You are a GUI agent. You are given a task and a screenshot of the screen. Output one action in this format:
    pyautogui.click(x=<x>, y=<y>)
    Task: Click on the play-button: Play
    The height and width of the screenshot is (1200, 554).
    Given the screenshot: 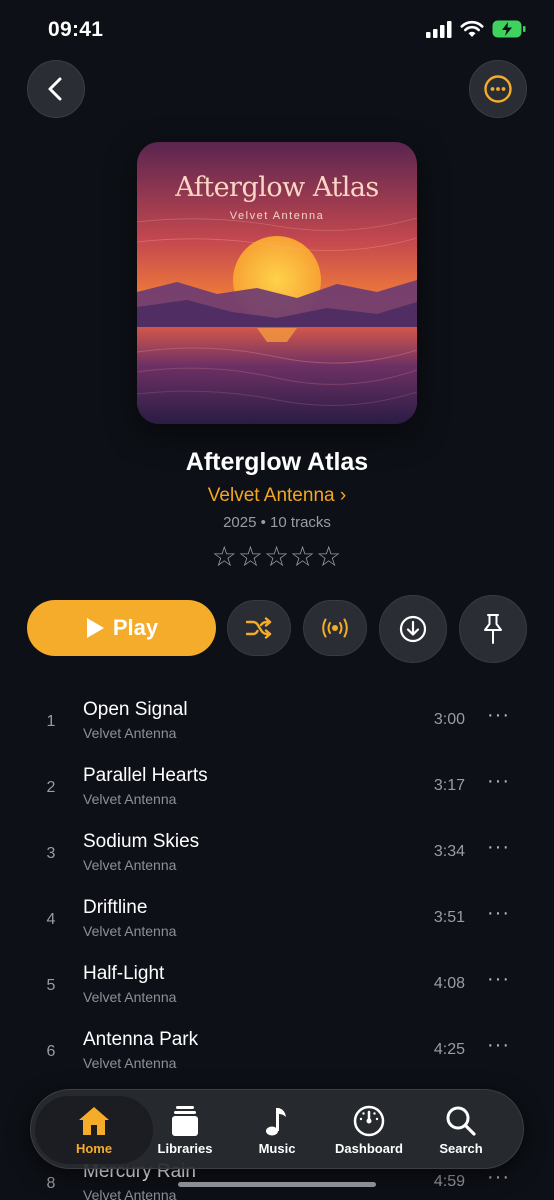 What is the action you would take?
    pyautogui.click(x=121, y=628)
    